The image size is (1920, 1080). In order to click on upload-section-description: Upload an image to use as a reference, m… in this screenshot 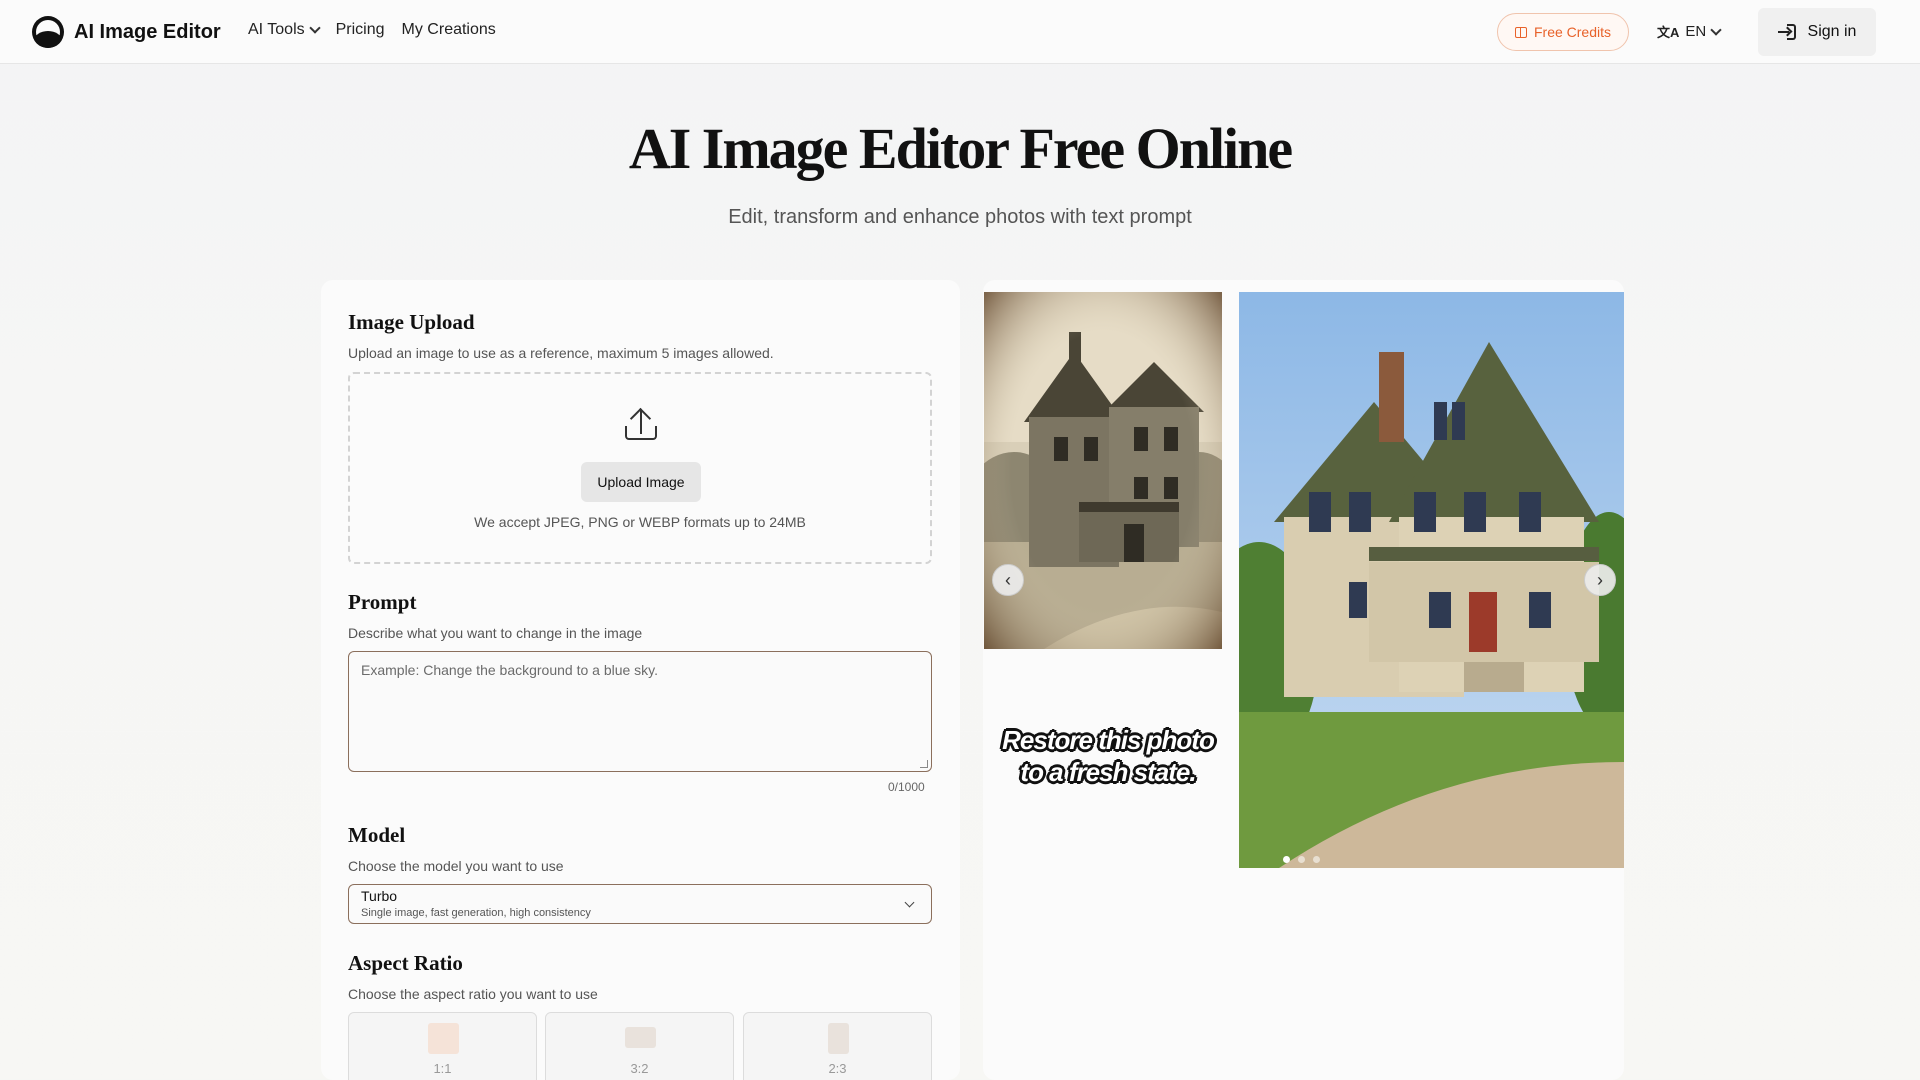, I will do `click(561, 353)`.